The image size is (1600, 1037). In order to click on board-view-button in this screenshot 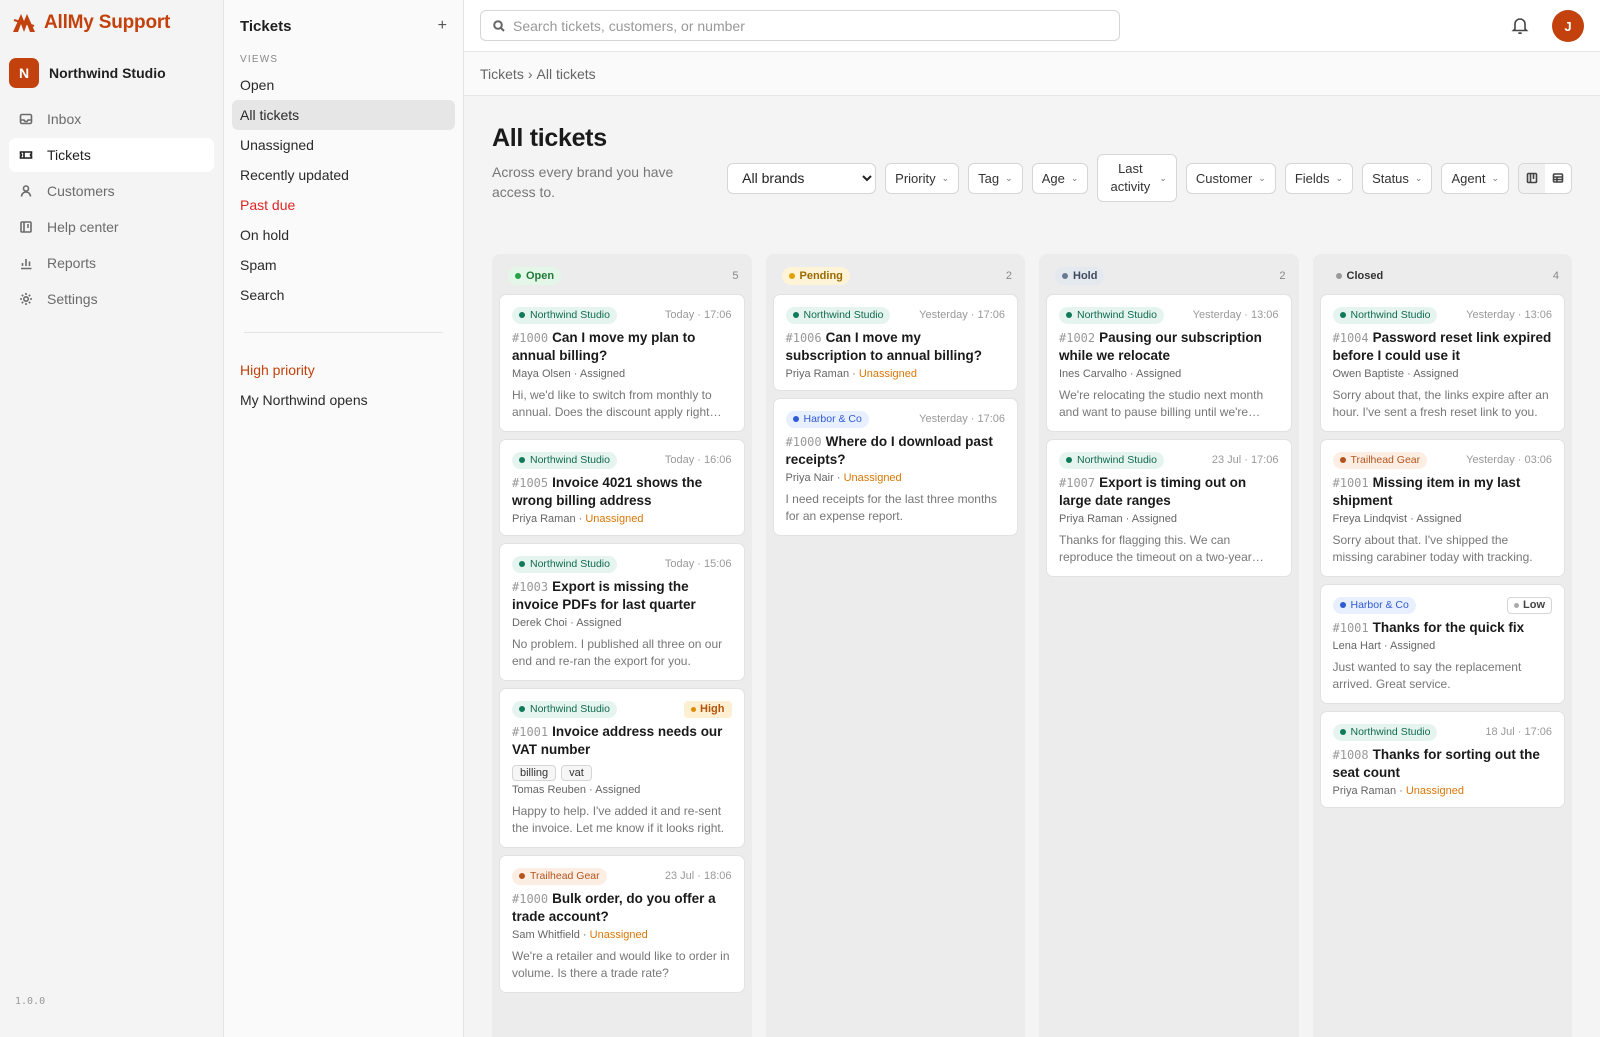, I will do `click(1532, 178)`.